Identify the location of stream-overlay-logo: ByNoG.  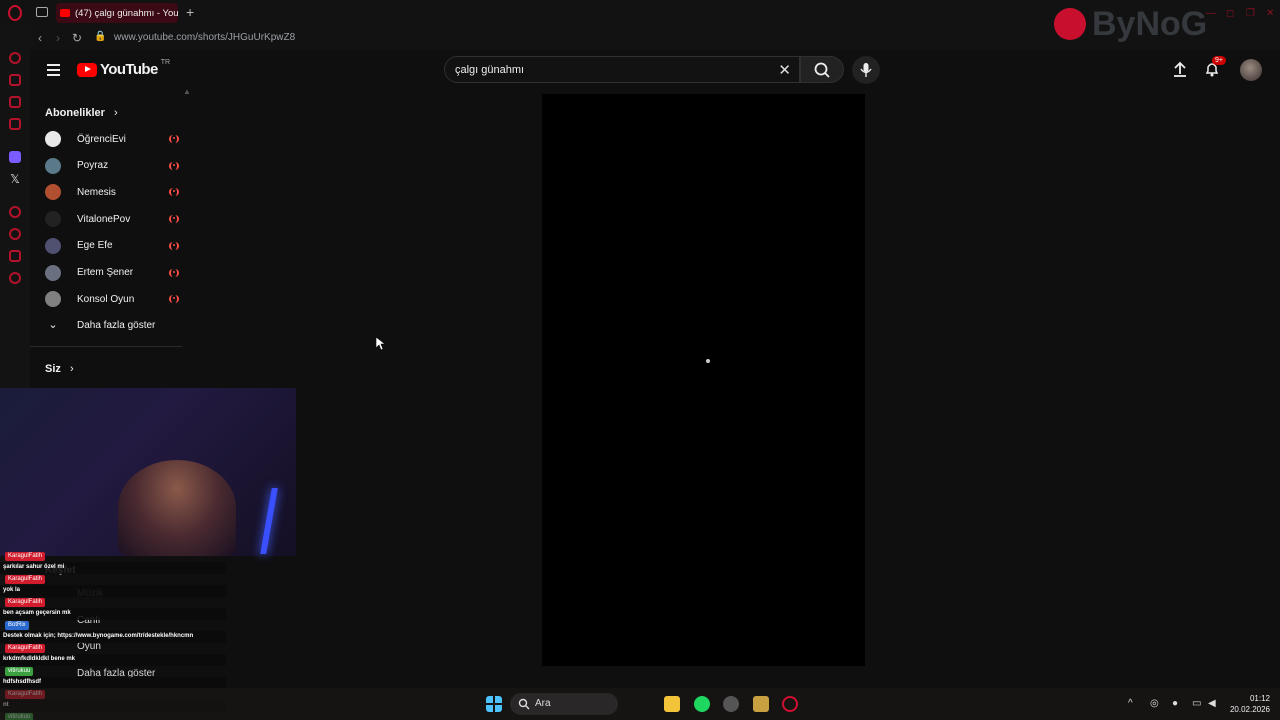
(1164, 24).